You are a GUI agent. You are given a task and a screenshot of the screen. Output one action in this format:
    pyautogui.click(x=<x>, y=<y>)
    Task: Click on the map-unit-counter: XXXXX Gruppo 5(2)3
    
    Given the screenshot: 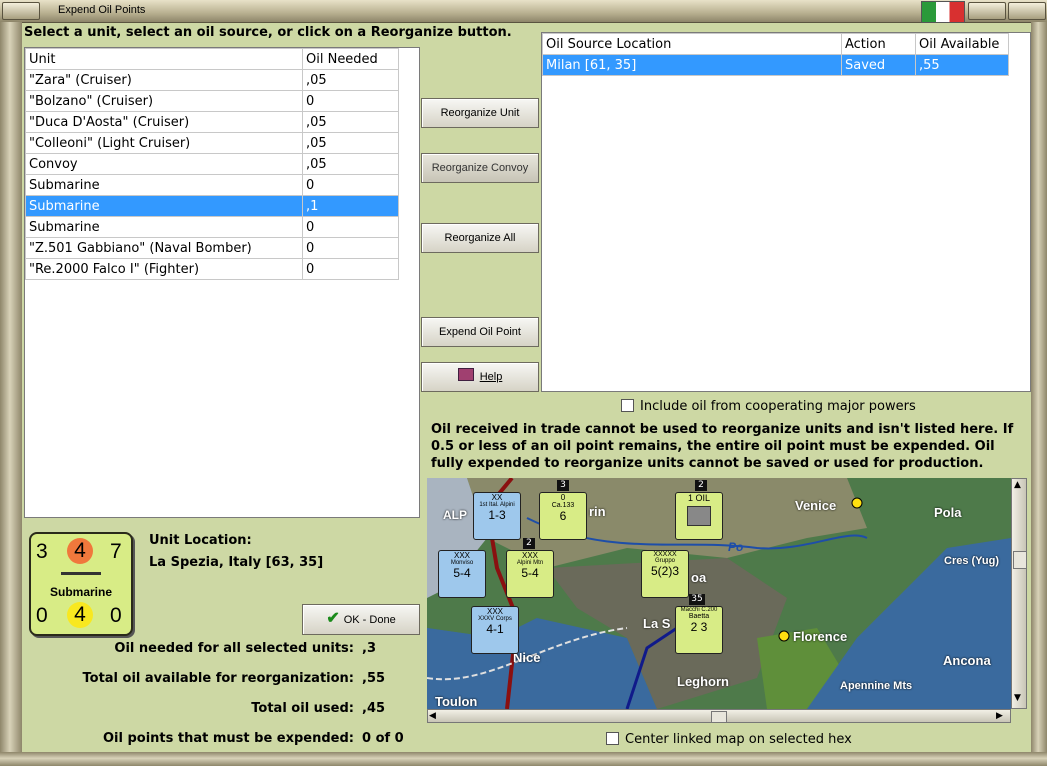 What is the action you would take?
    pyautogui.click(x=665, y=574)
    